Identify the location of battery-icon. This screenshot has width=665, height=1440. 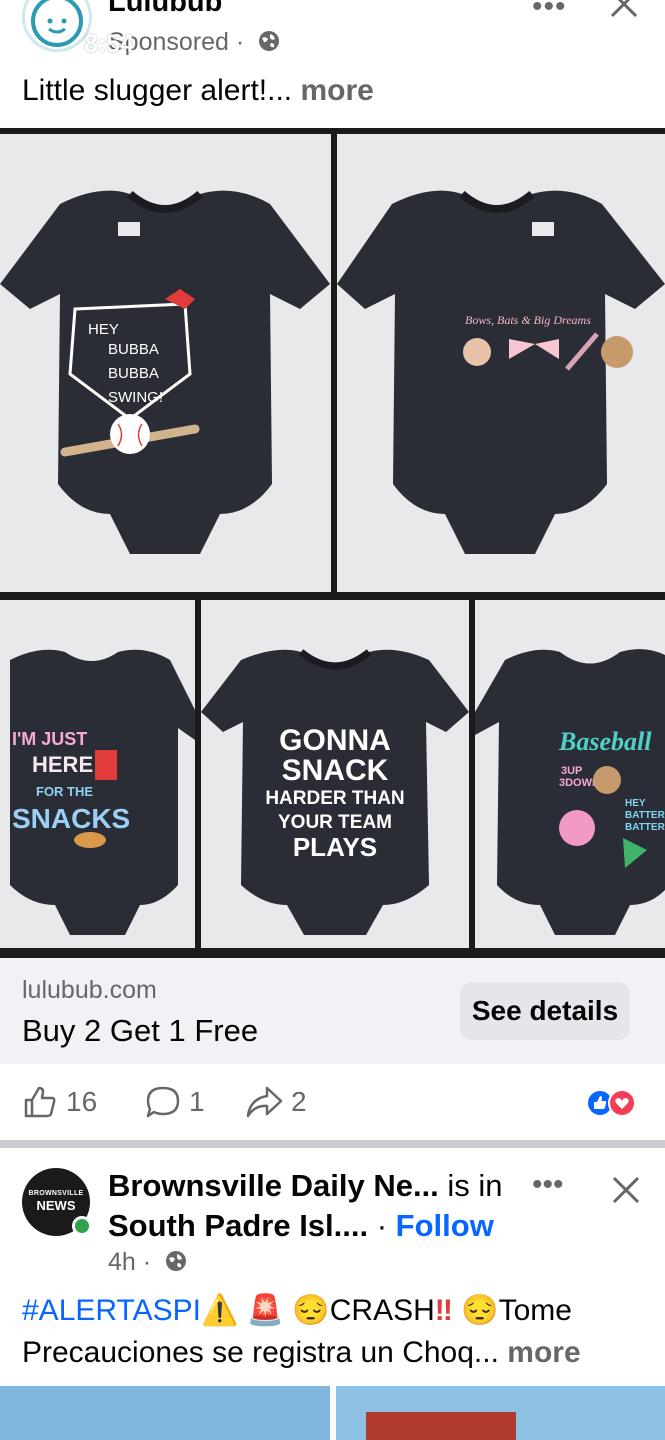
(582, 47).